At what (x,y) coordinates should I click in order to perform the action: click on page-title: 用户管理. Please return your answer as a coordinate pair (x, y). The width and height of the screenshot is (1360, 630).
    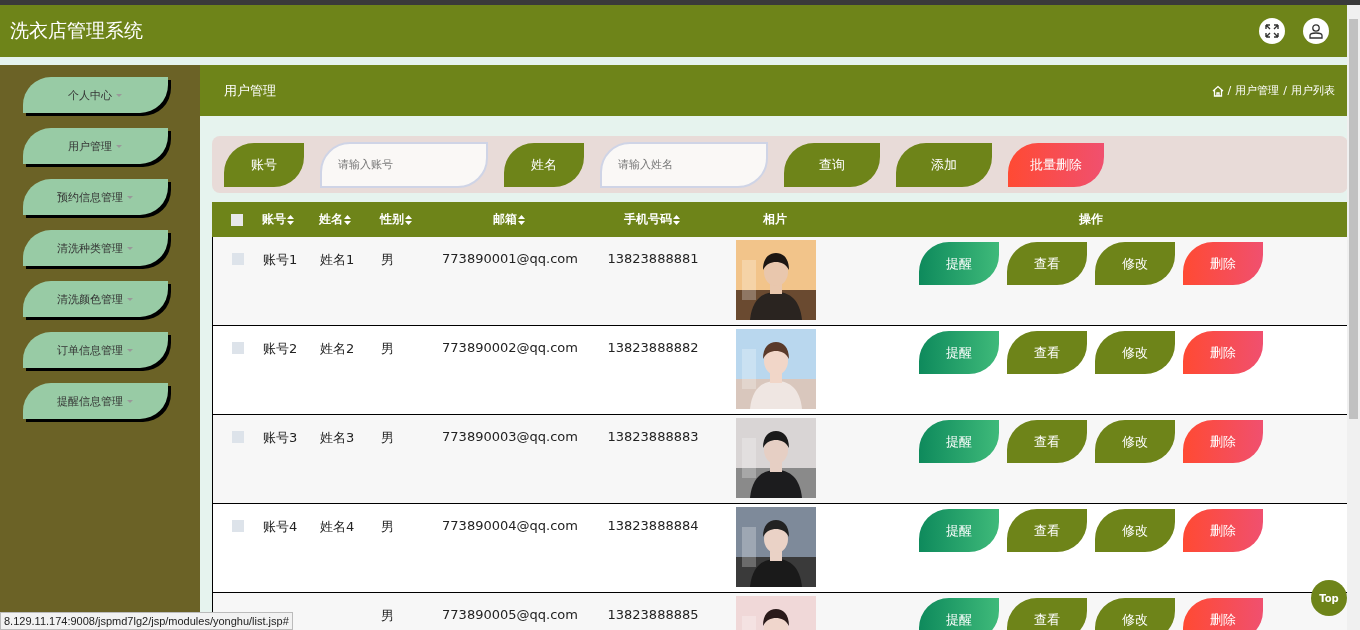
    Looking at the image, I should click on (250, 90).